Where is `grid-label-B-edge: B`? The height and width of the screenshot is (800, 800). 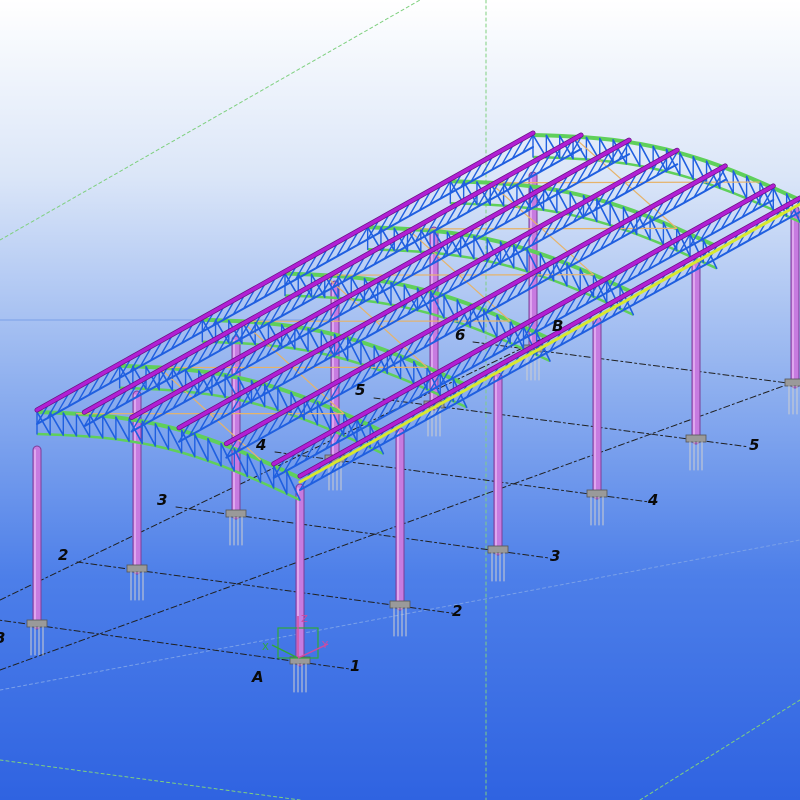 grid-label-B-edge: B is located at coordinates (2, 638).